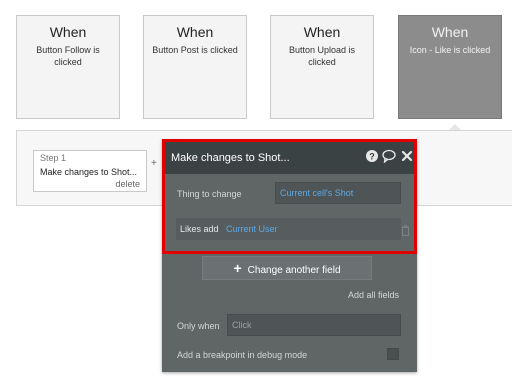 This screenshot has height=381, width=512. What do you see at coordinates (294, 270) in the screenshot?
I see `change-field-label: Change another field` at bounding box center [294, 270].